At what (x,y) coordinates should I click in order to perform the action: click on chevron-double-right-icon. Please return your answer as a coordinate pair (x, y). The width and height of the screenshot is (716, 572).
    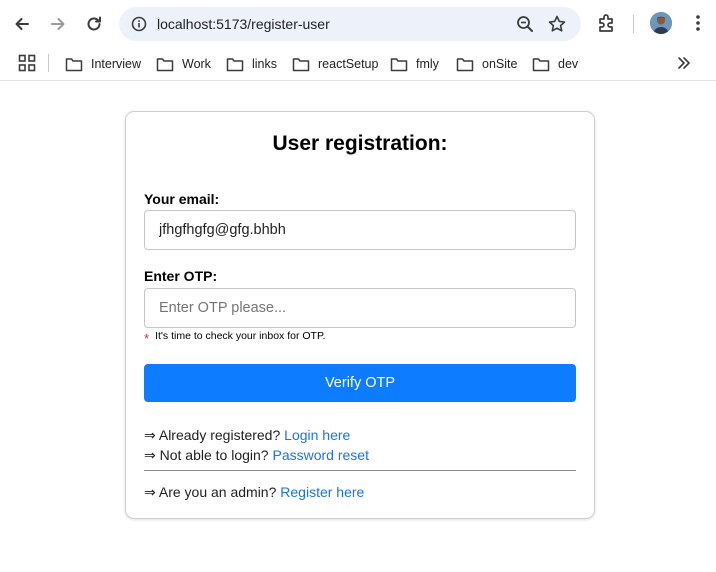
    Looking at the image, I should click on (684, 63).